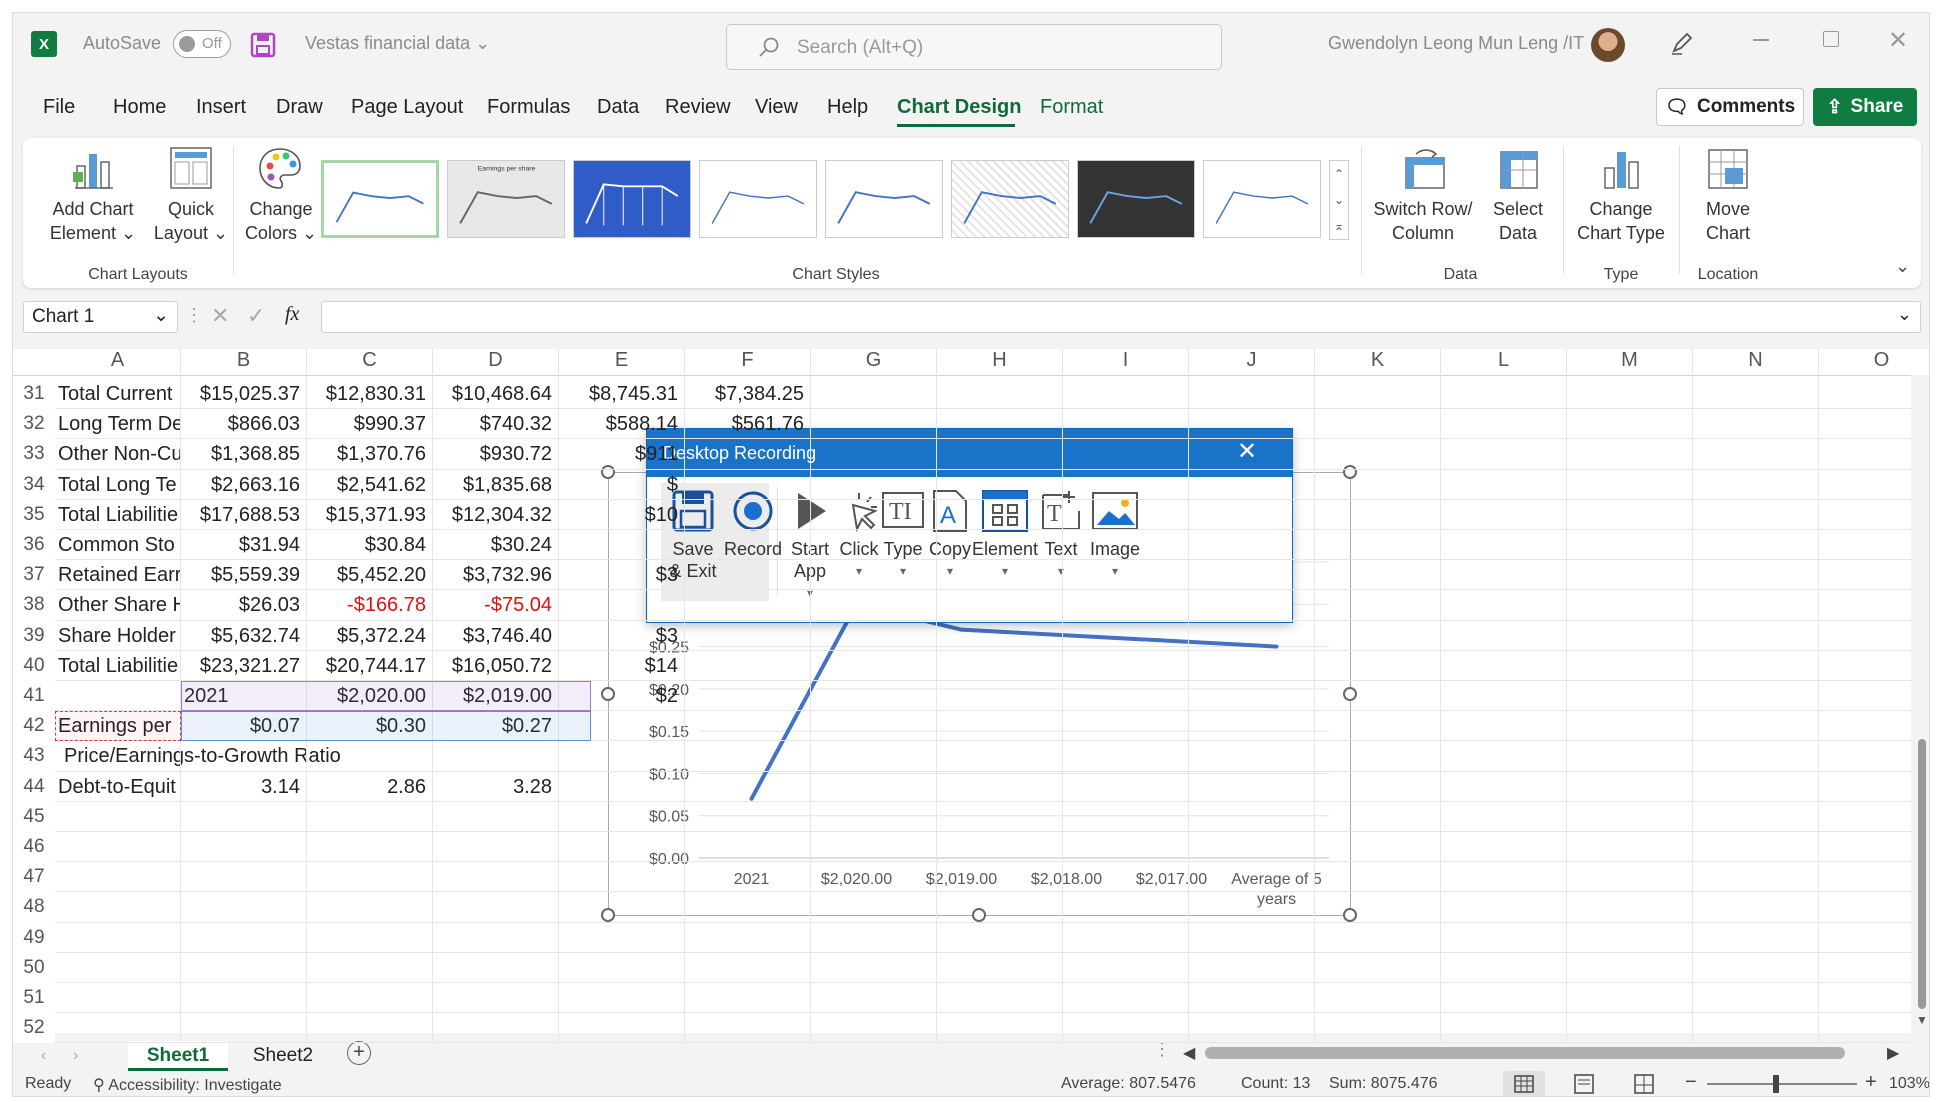  Describe the element at coordinates (34, 424) in the screenshot. I see `row-header: 32` at that location.